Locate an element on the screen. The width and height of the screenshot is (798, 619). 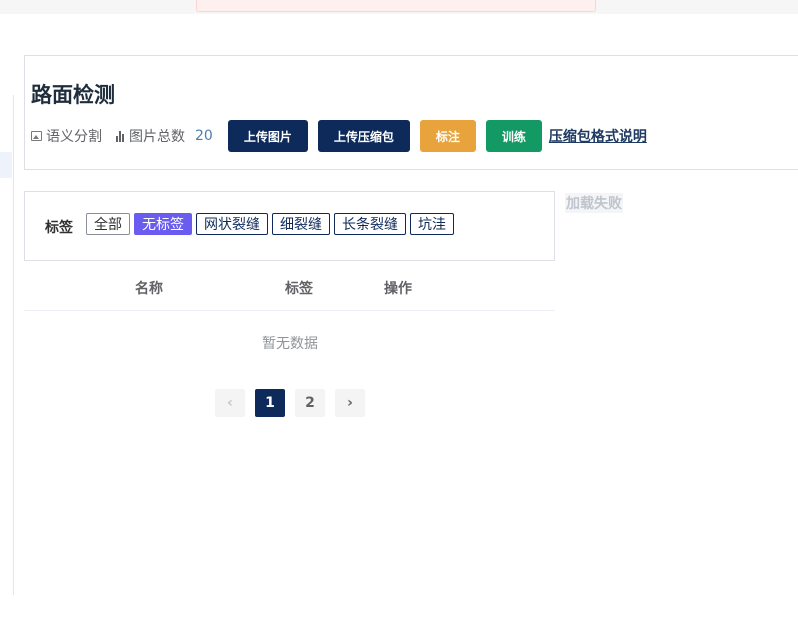
tag-filter-mesh-crack: 网状裂缝 is located at coordinates (232, 224).